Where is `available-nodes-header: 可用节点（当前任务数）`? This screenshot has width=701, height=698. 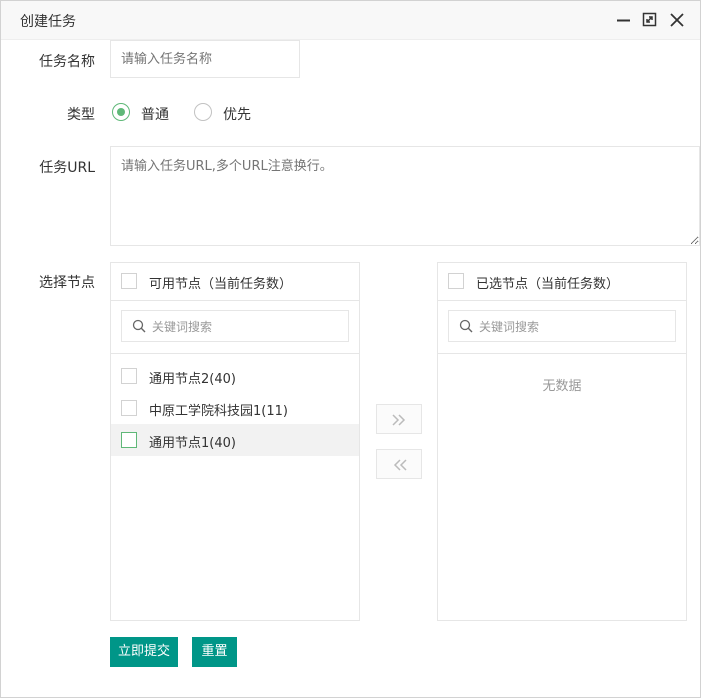 available-nodes-header: 可用节点（当前任务数） is located at coordinates (235, 282).